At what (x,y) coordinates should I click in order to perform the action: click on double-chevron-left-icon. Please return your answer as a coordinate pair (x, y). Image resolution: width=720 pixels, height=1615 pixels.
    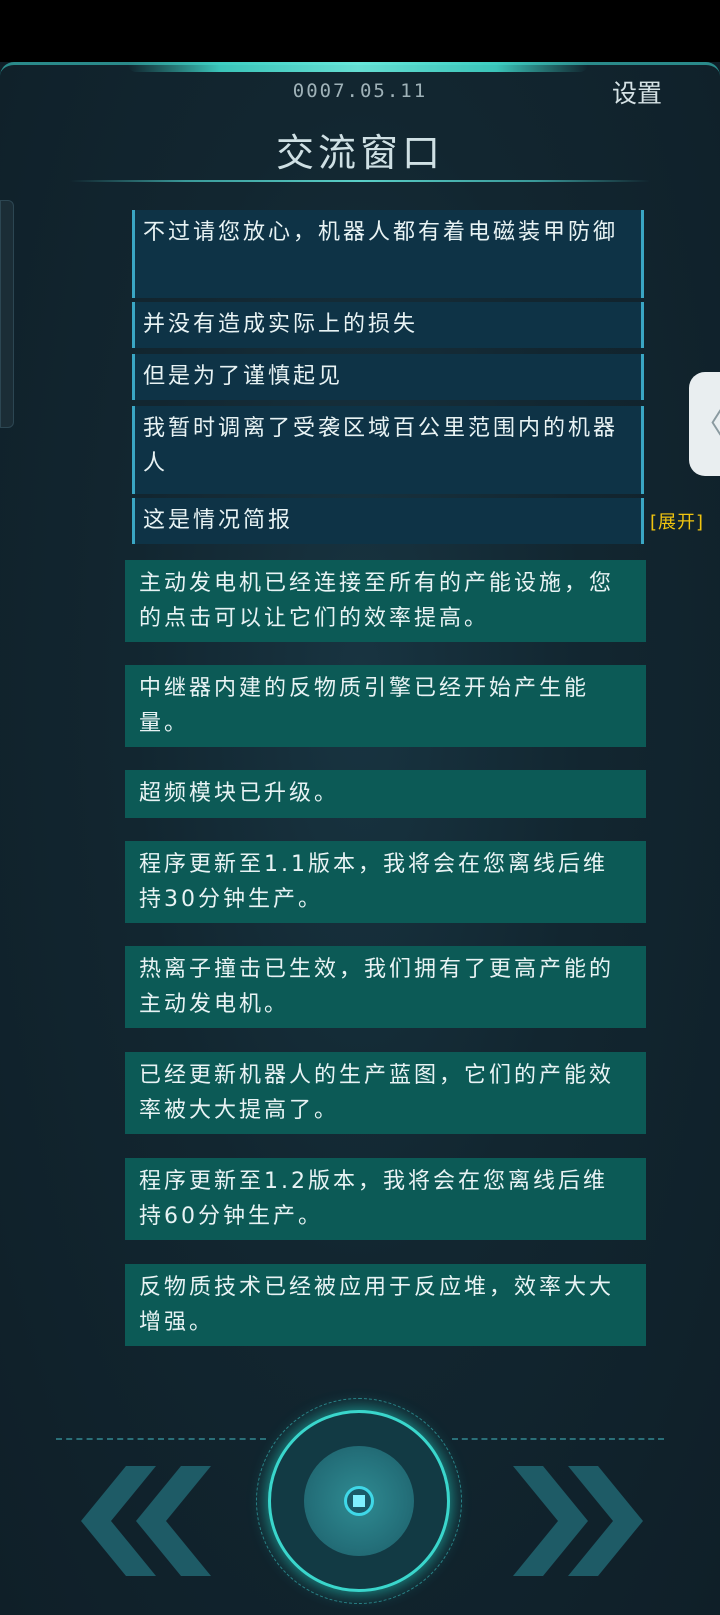
    Looking at the image, I should click on (141, 1521).